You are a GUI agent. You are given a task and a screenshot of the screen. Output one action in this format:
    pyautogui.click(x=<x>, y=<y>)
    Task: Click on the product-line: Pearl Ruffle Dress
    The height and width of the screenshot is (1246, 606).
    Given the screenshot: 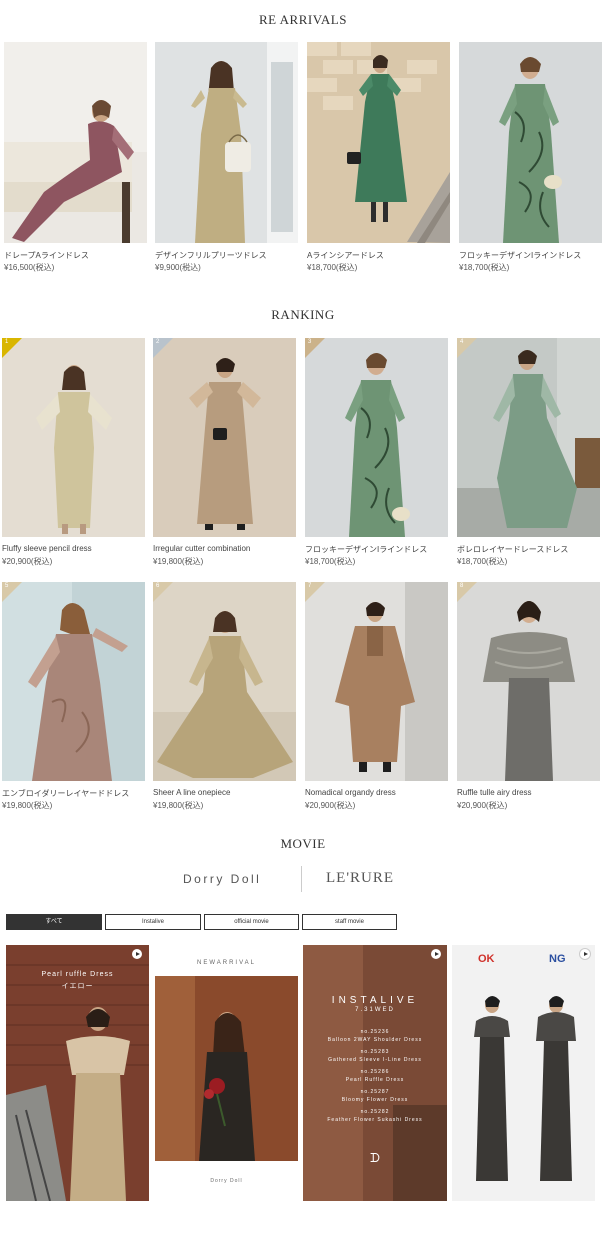 What is the action you would take?
    pyautogui.click(x=375, y=1080)
    